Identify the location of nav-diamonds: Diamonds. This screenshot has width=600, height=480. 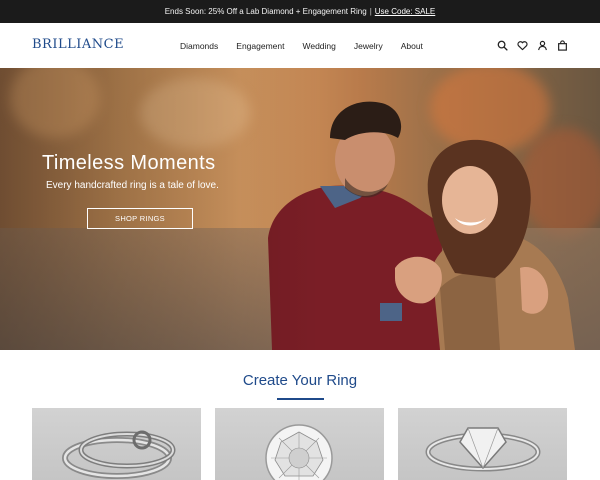
(199, 46).